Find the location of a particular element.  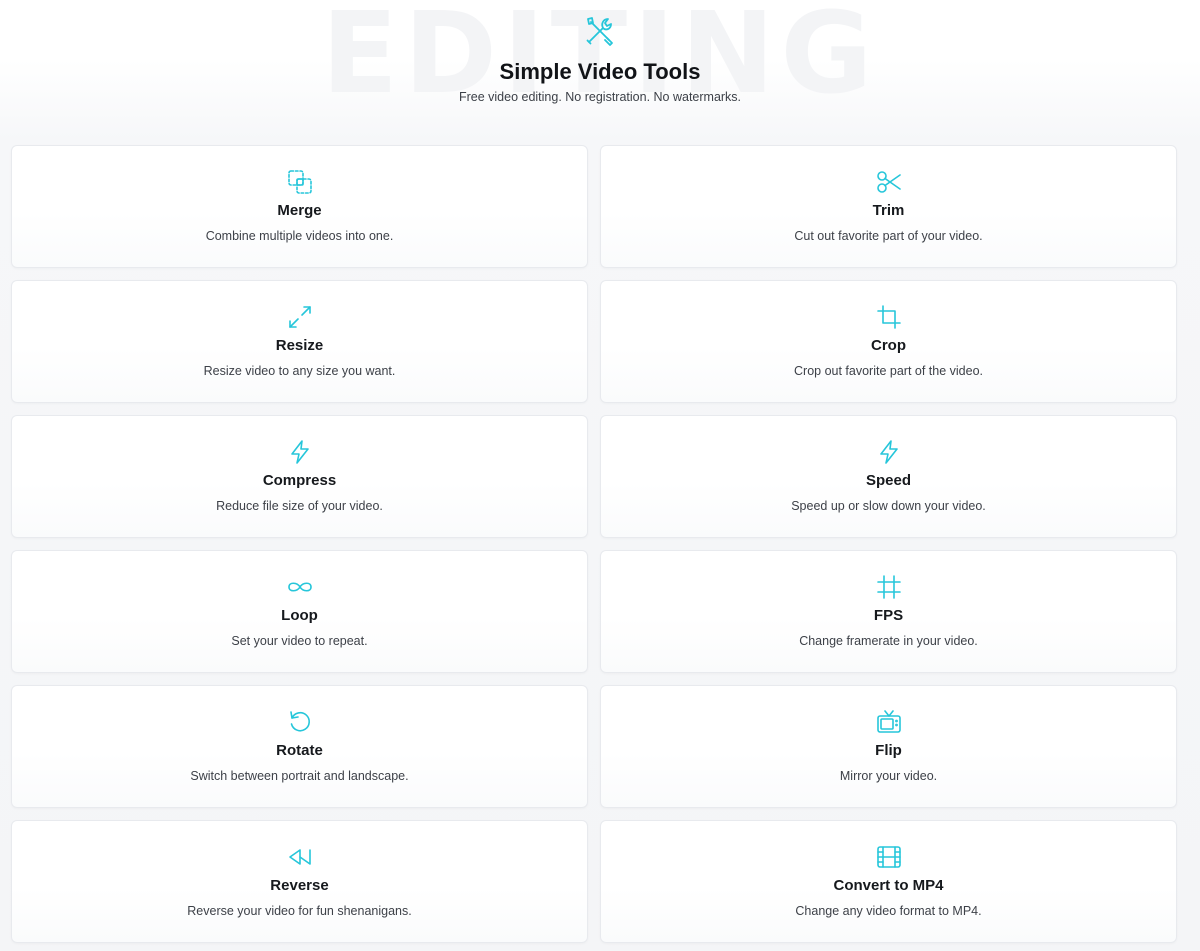

tools-icon is located at coordinates (599, 31).